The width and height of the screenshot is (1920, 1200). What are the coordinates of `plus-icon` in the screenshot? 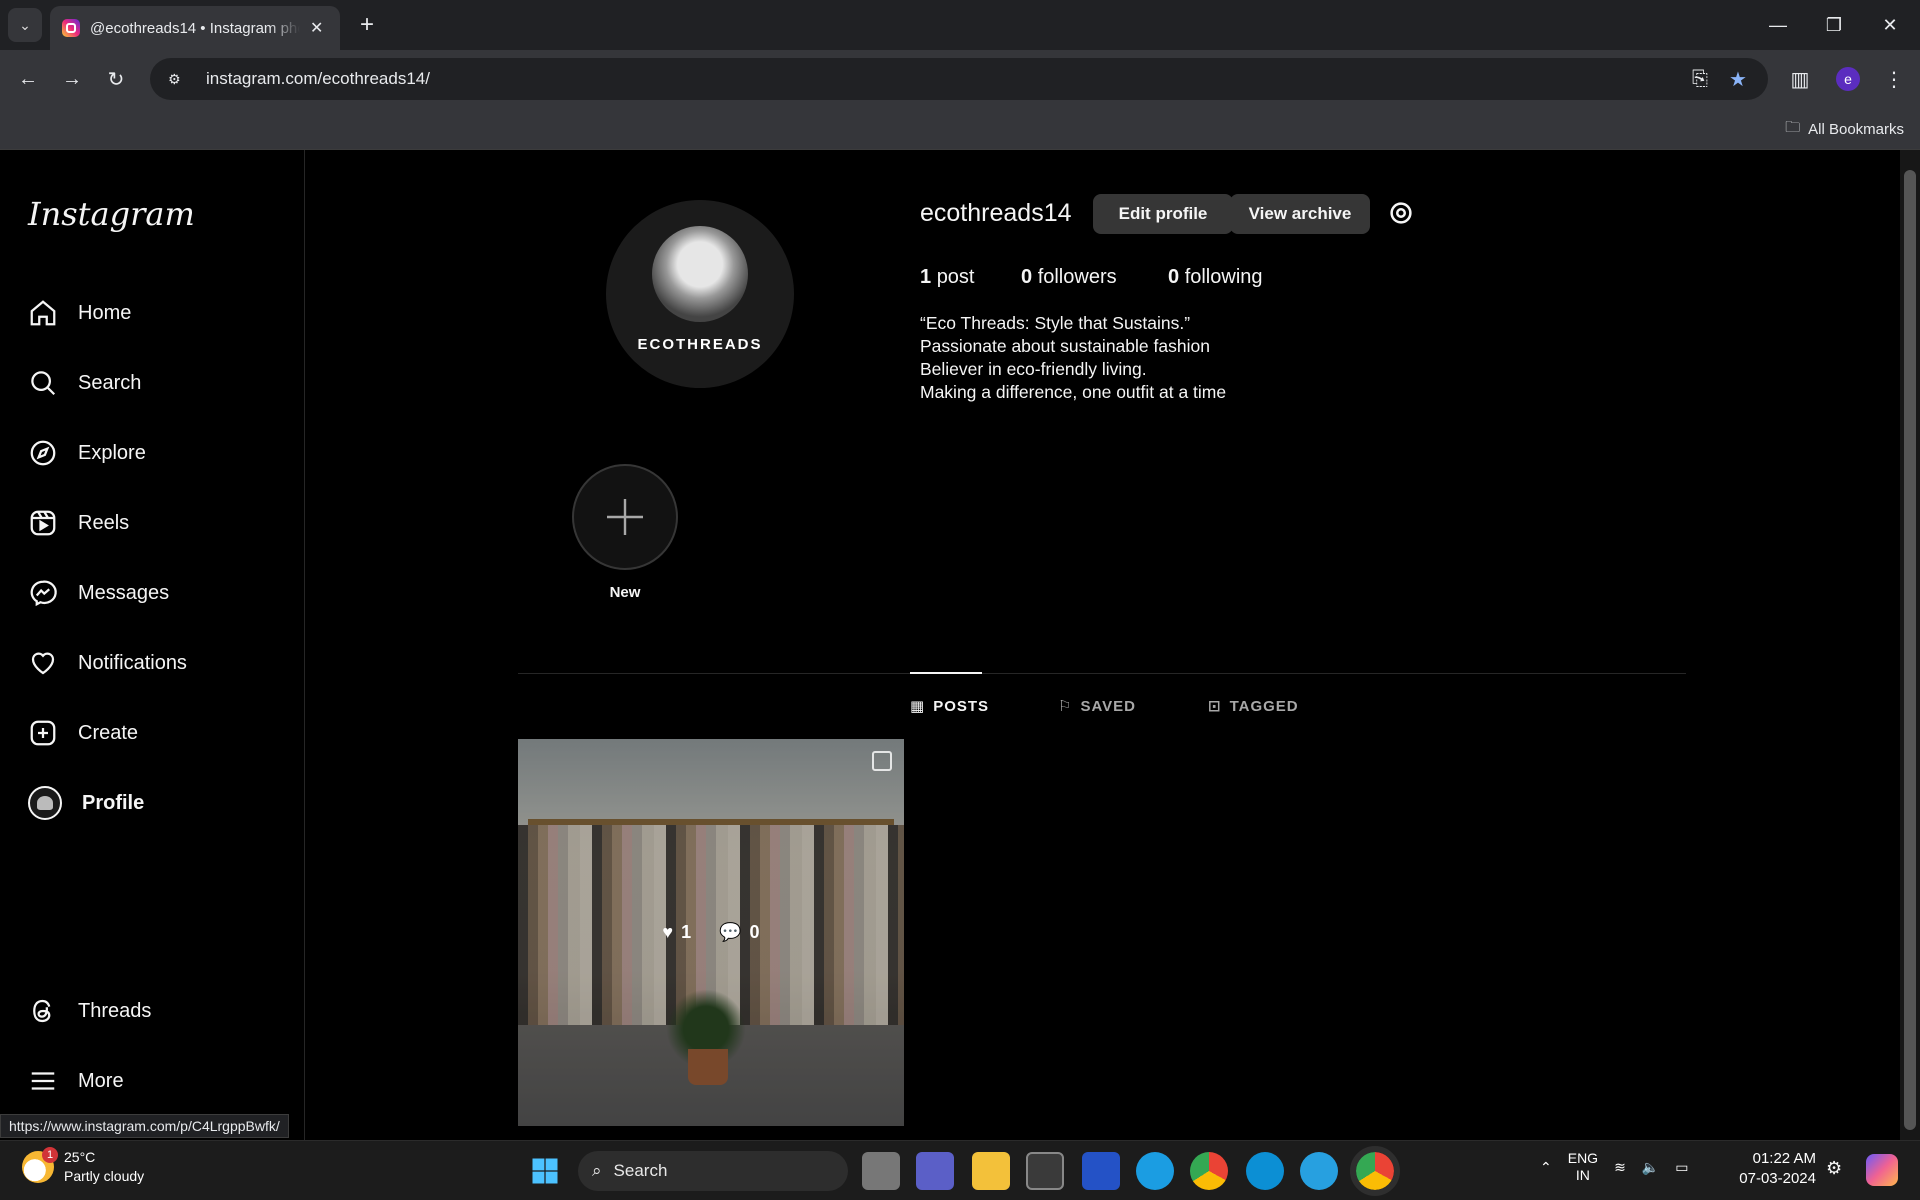 It's located at (625, 517).